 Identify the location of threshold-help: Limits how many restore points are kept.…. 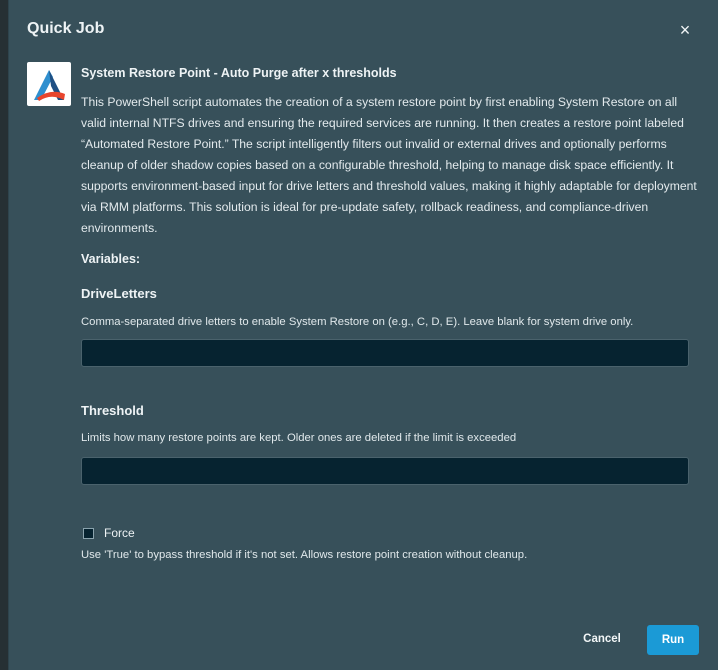
(299, 438).